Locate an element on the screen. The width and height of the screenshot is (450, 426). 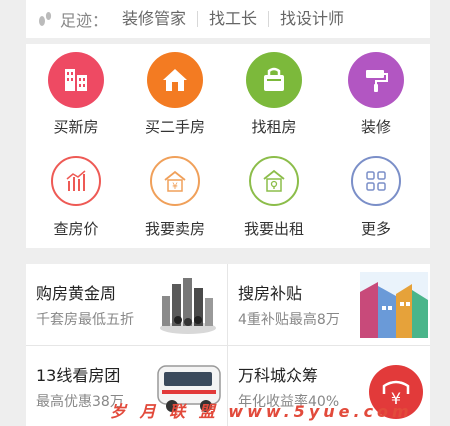
promo-title: 搜房补贴 is located at coordinates (270, 293).